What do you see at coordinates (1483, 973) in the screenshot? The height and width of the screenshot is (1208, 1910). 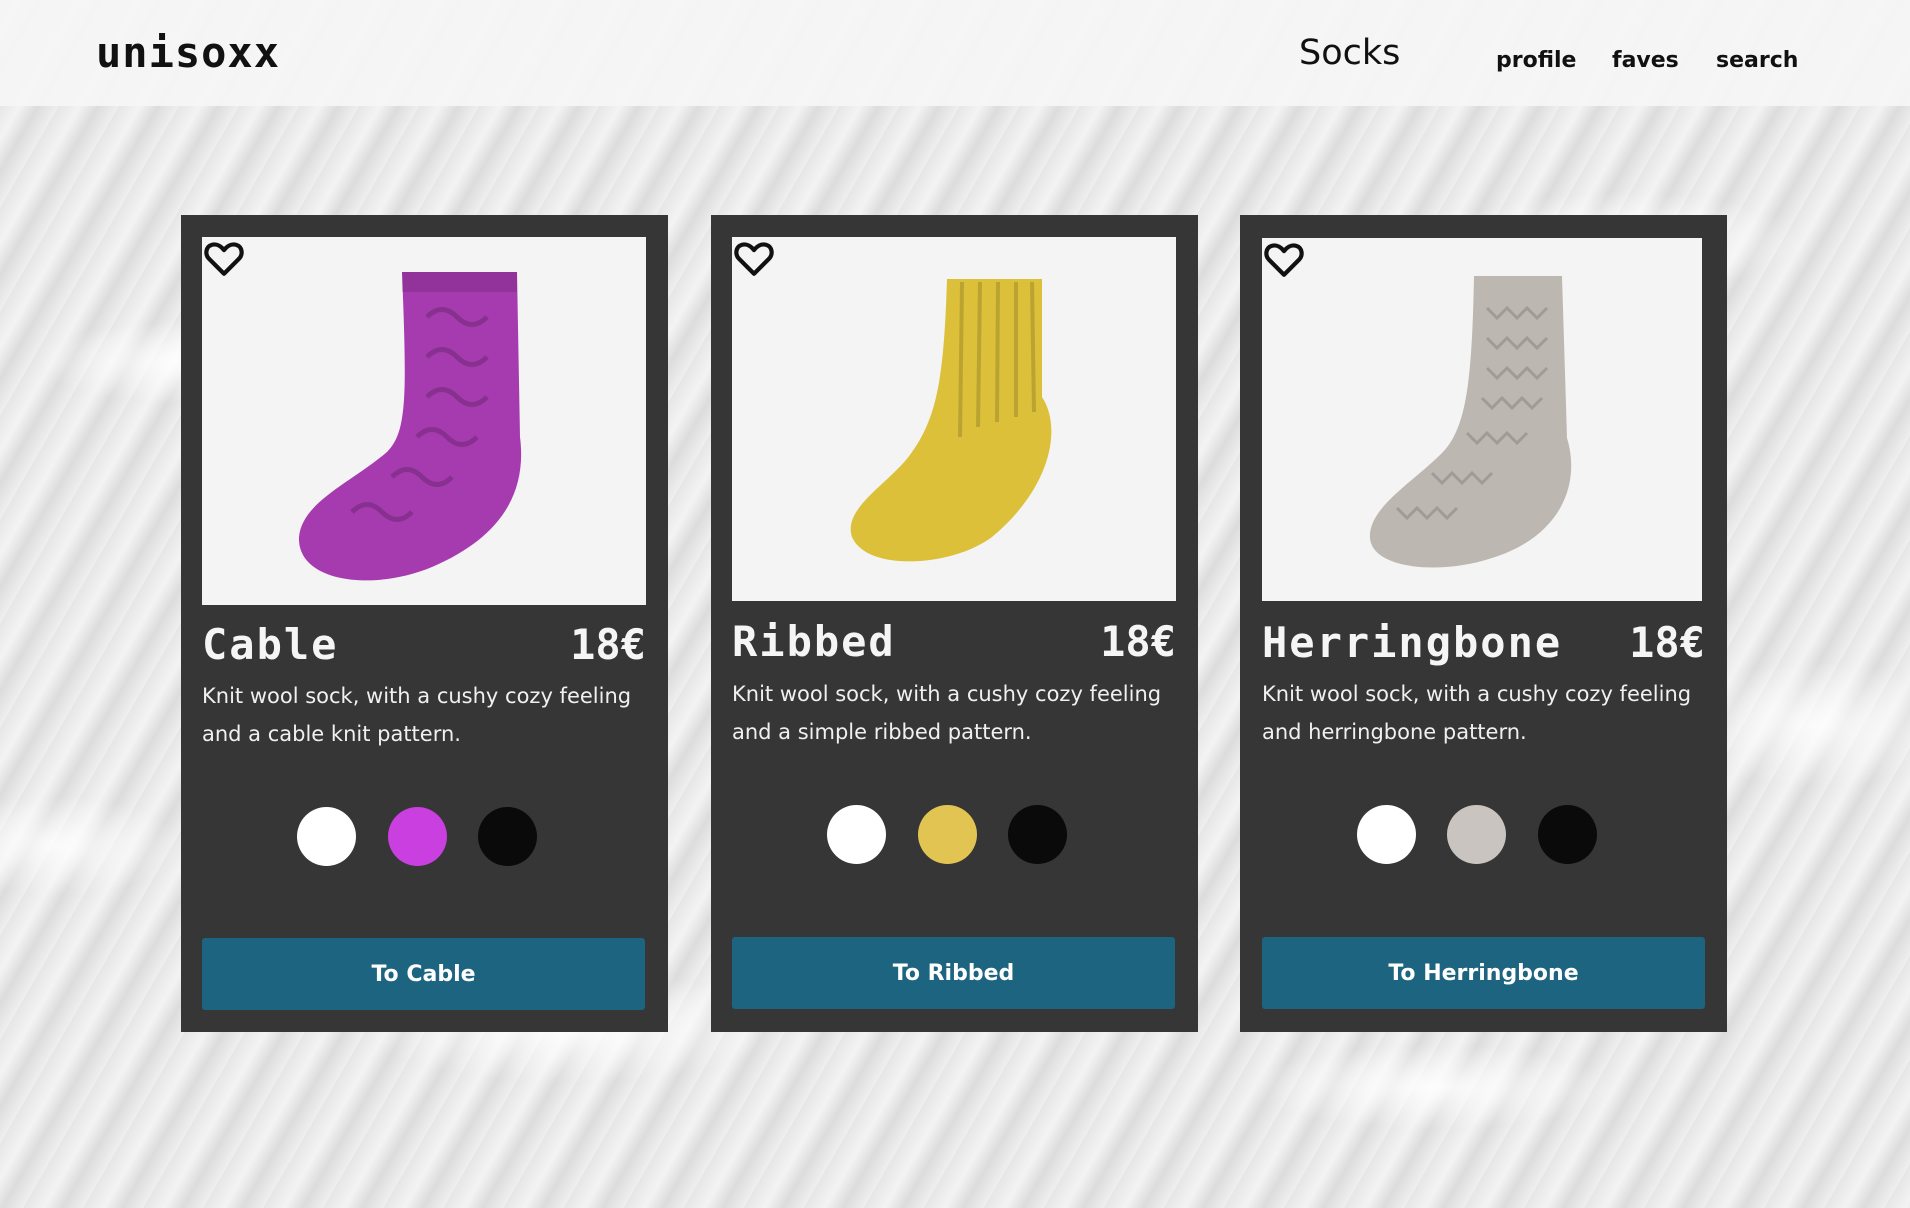 I see `to-herringbone-button: To Herringbone` at bounding box center [1483, 973].